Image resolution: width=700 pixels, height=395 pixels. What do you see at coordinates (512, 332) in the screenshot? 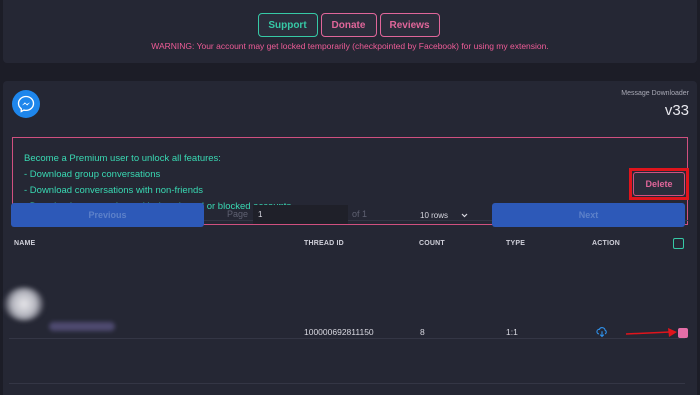
I see `type-cell: 1:1` at bounding box center [512, 332].